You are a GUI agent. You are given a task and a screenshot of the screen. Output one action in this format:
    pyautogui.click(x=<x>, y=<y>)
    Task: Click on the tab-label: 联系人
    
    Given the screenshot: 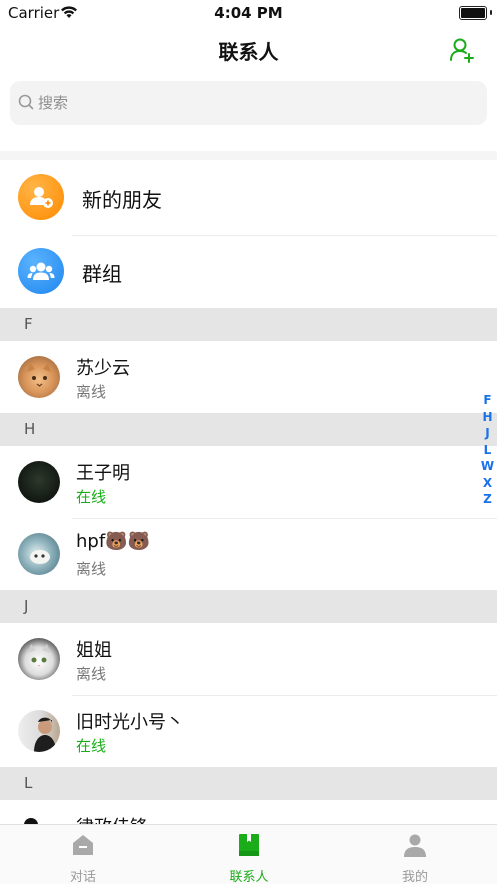 What is the action you would take?
    pyautogui.click(x=249, y=877)
    